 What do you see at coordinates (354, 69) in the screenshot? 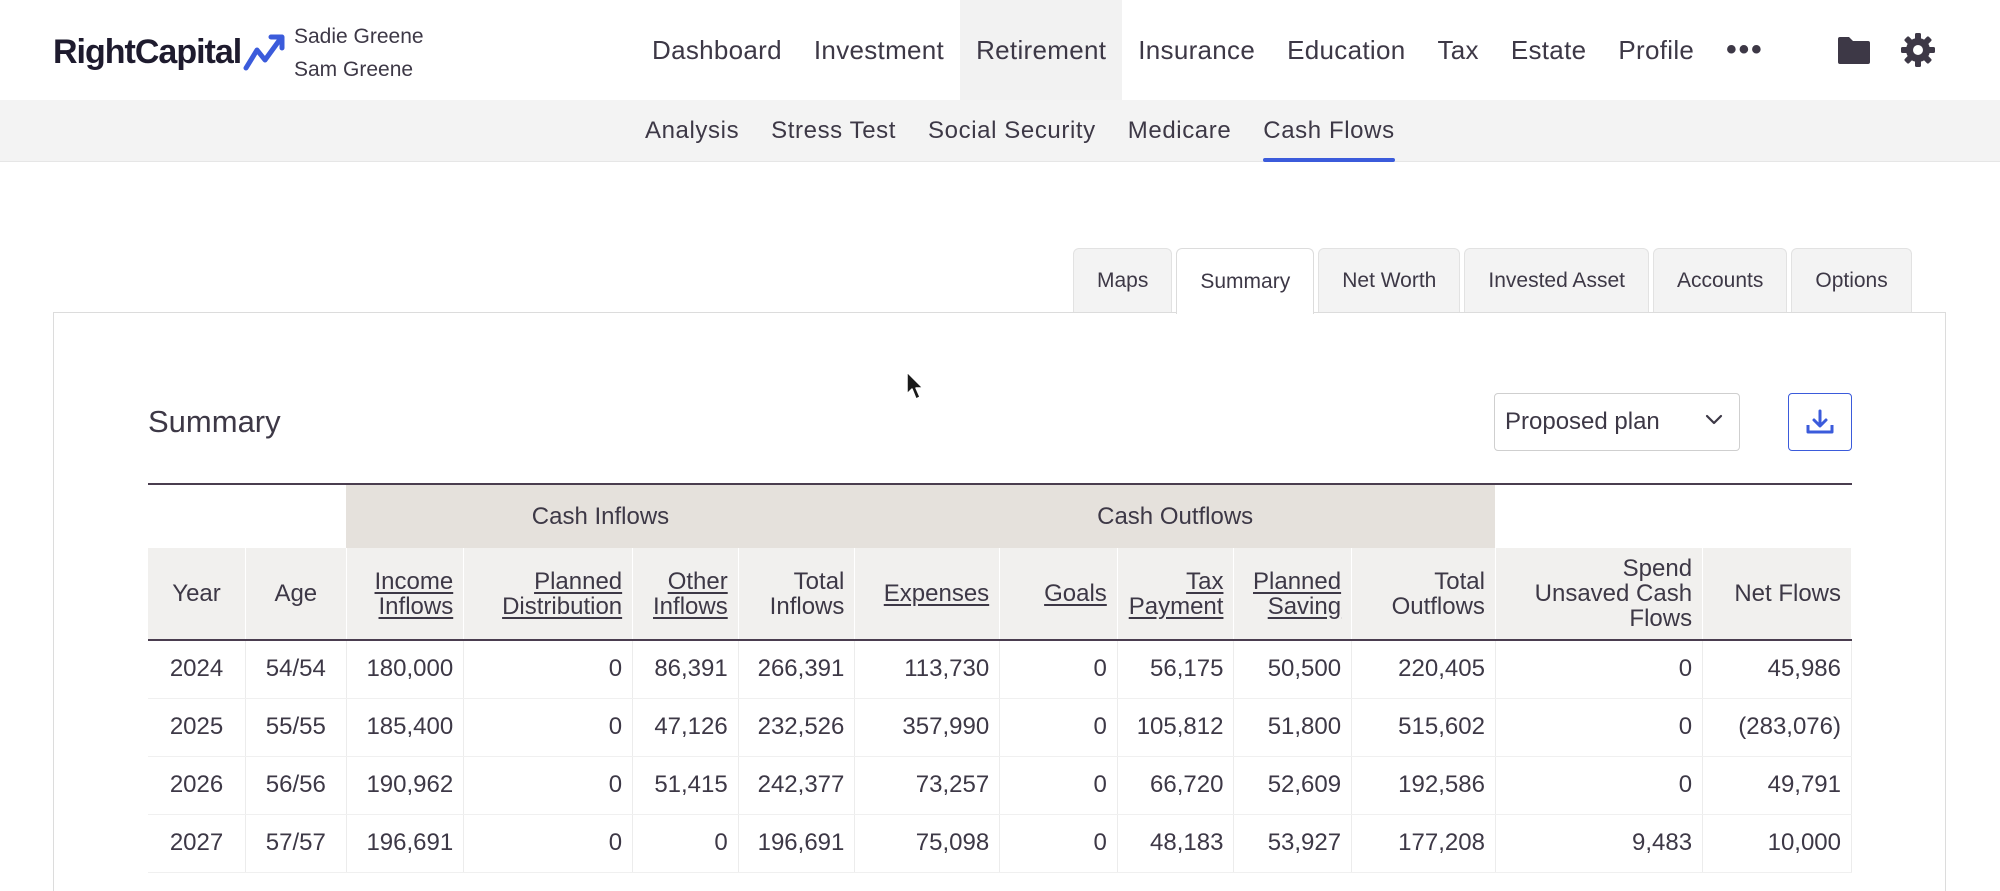
I see `client-name-spouse: Sam Greene` at bounding box center [354, 69].